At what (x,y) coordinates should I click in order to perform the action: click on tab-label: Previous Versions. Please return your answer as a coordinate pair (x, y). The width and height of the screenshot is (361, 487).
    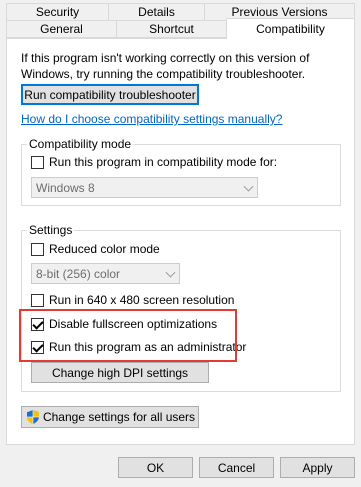
    Looking at the image, I should click on (279, 12).